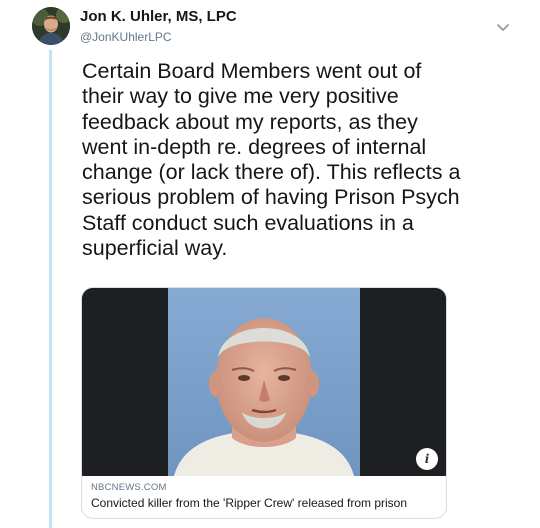 The height and width of the screenshot is (528, 540). Describe the element at coordinates (158, 16) in the screenshot. I see `author-name: Jon K. Uhler, MS, LPC` at that location.